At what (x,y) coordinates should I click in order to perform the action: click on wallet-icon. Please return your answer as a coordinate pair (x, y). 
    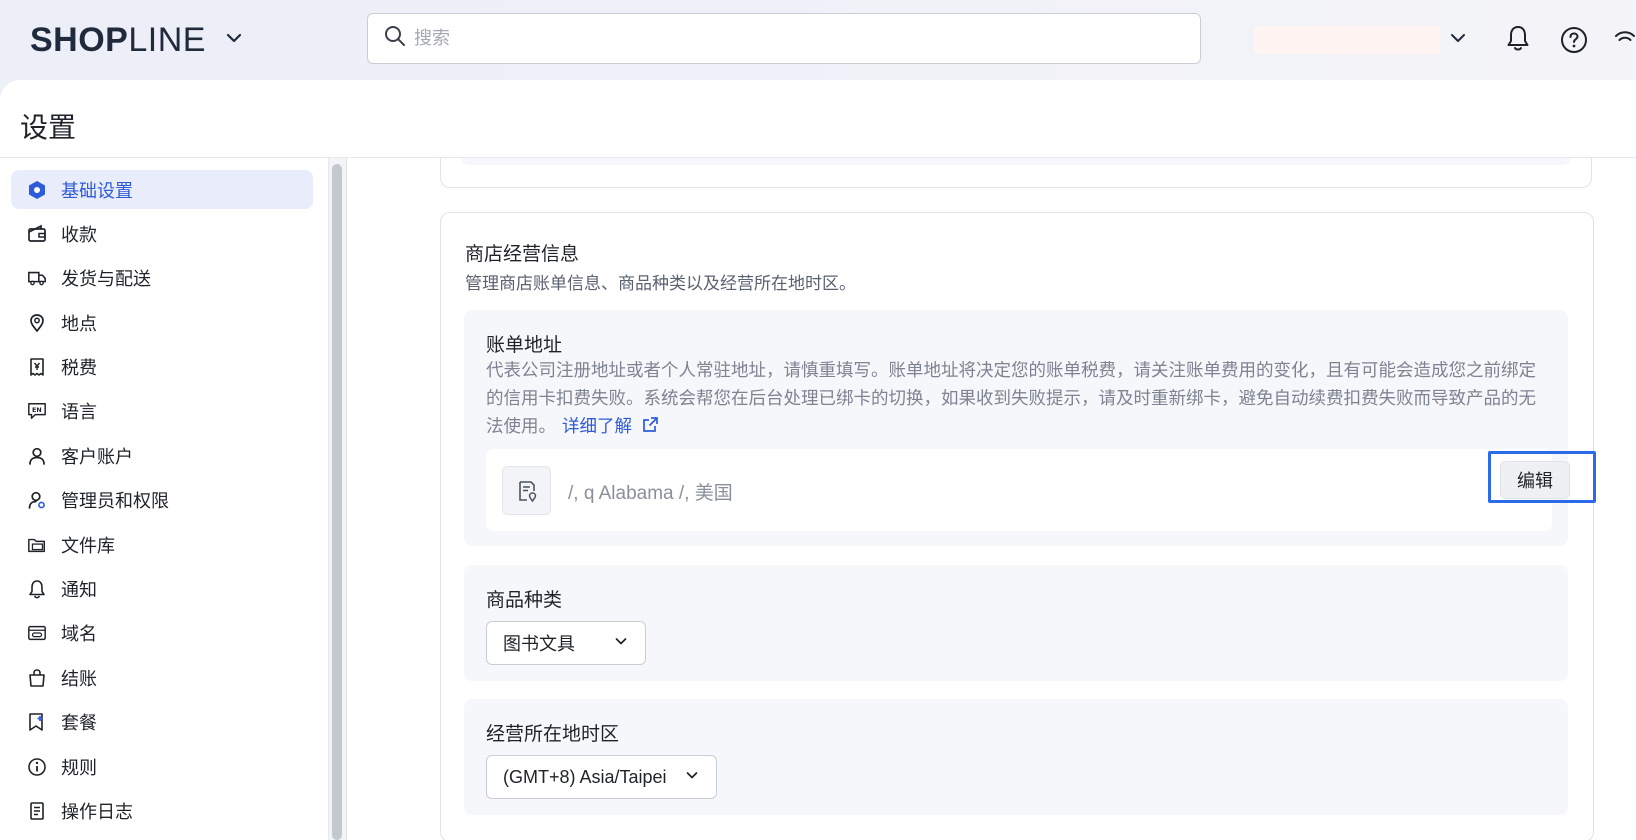
    Looking at the image, I should click on (37, 234).